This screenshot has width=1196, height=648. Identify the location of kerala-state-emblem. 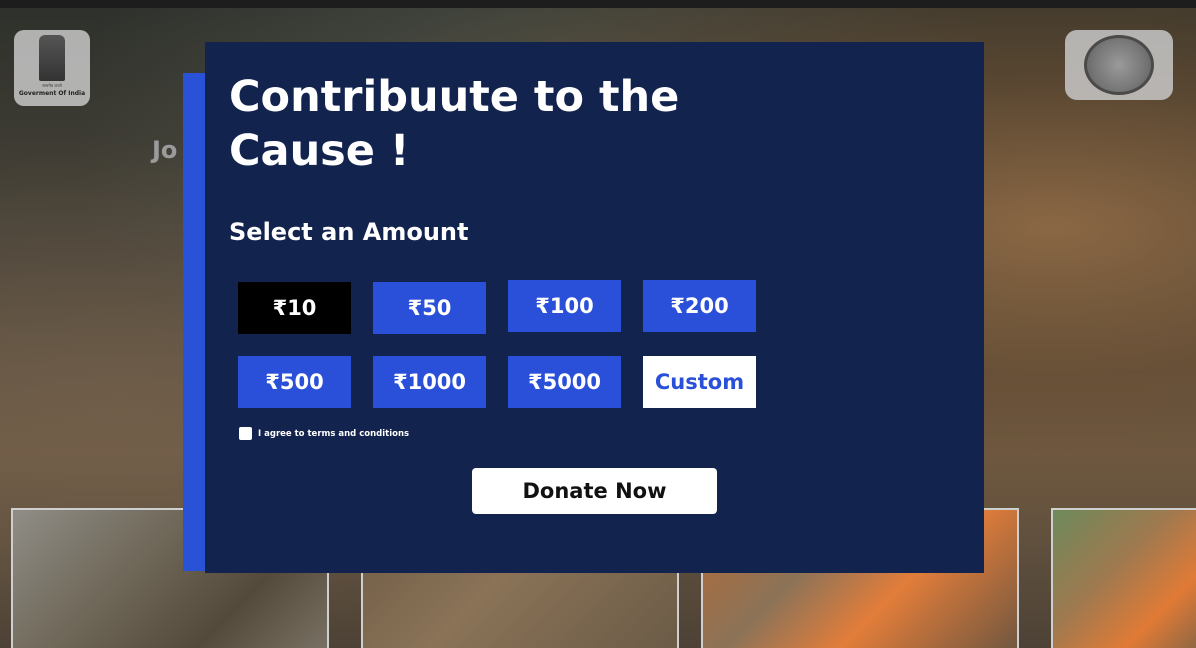
(1119, 65).